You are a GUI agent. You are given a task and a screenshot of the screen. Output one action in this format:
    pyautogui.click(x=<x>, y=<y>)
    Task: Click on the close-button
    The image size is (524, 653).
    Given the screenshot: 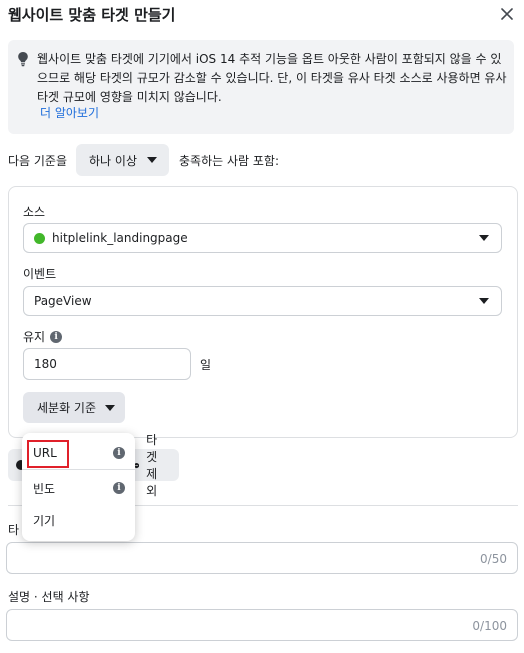 What is the action you would take?
    pyautogui.click(x=507, y=14)
    